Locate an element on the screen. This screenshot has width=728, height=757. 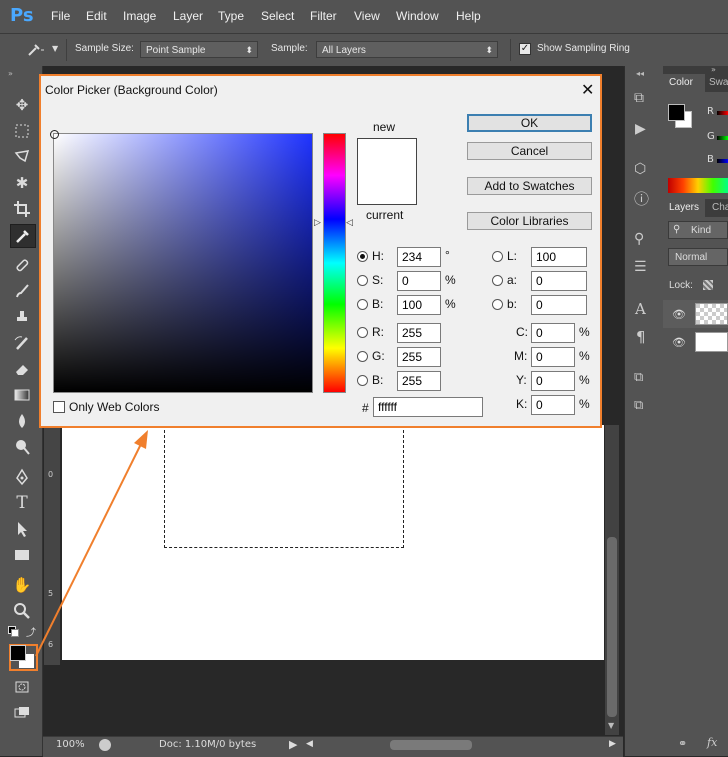
color-spectrum-ramp is located at coordinates (698, 185).